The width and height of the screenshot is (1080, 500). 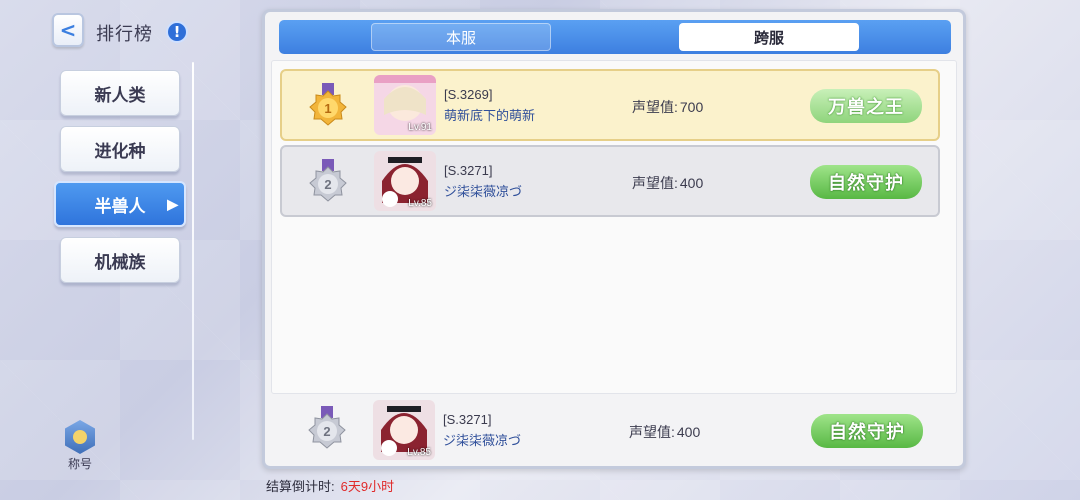 What do you see at coordinates (367, 486) in the screenshot?
I see `countdown-time: 6天9小时` at bounding box center [367, 486].